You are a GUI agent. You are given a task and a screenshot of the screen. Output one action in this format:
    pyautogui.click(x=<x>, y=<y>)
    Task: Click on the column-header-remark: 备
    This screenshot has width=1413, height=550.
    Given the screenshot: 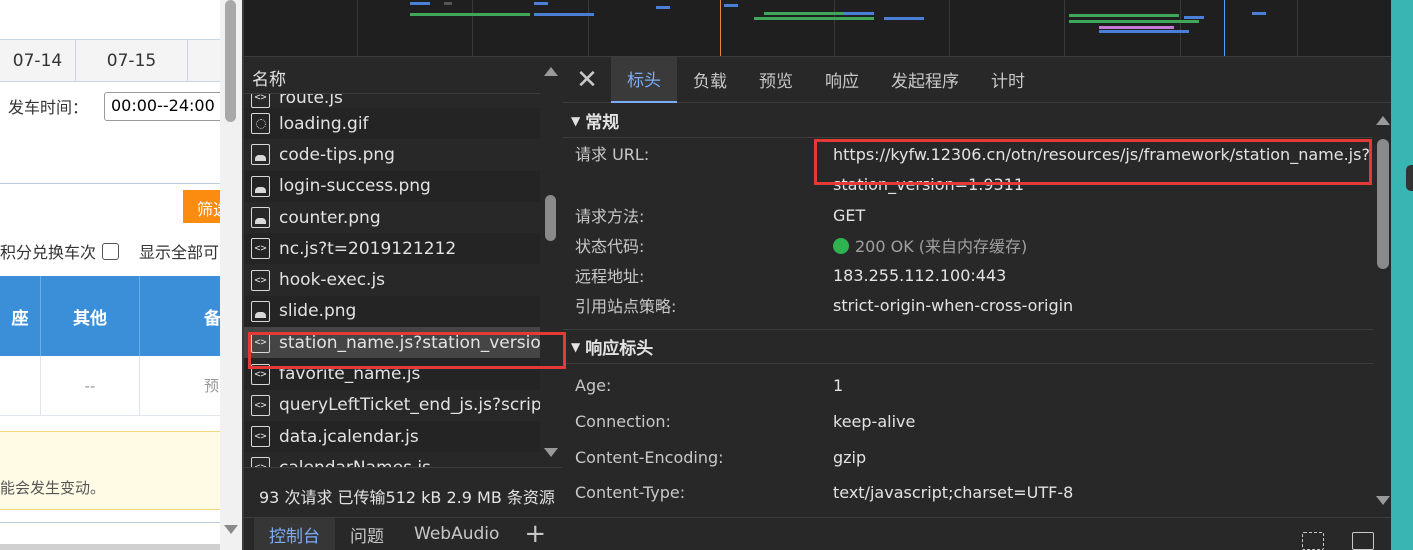 What is the action you would take?
    pyautogui.click(x=212, y=318)
    